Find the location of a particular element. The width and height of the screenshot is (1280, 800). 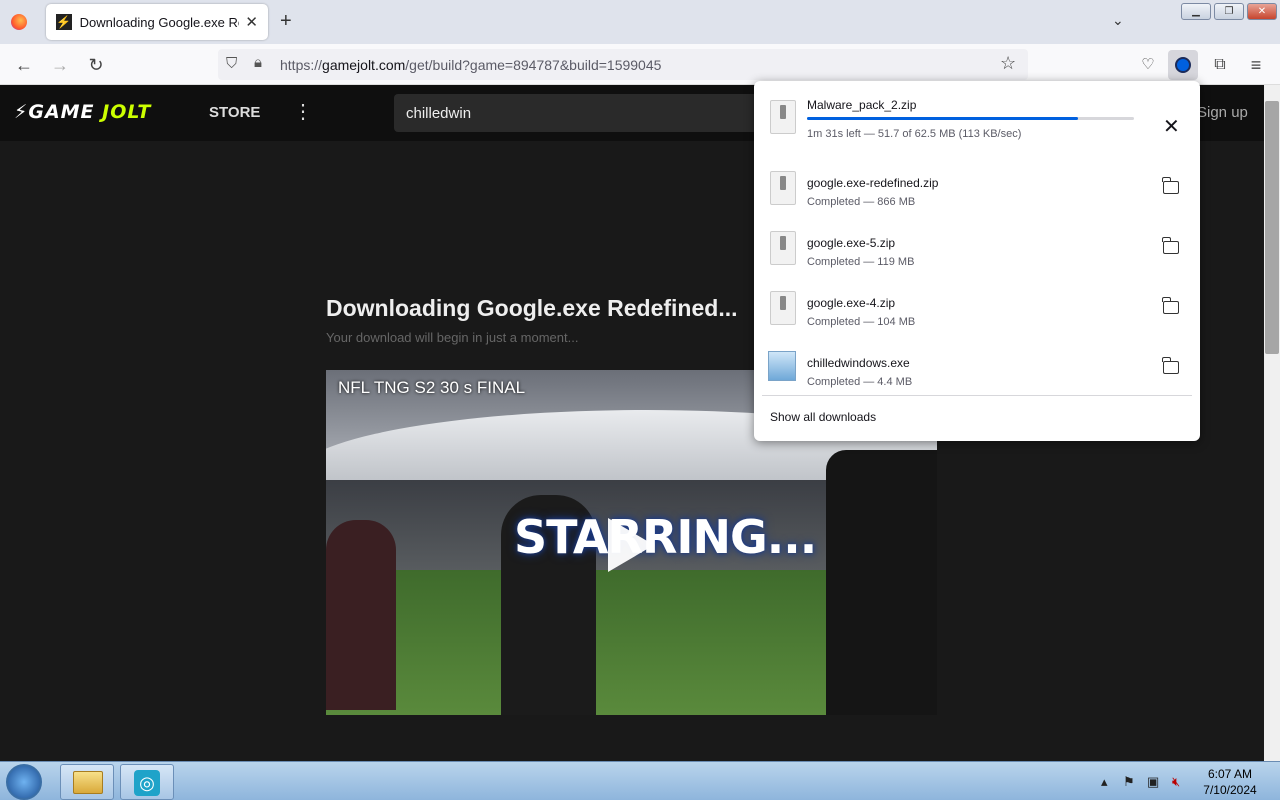

close-window-button: ✕ is located at coordinates (1262, 11).